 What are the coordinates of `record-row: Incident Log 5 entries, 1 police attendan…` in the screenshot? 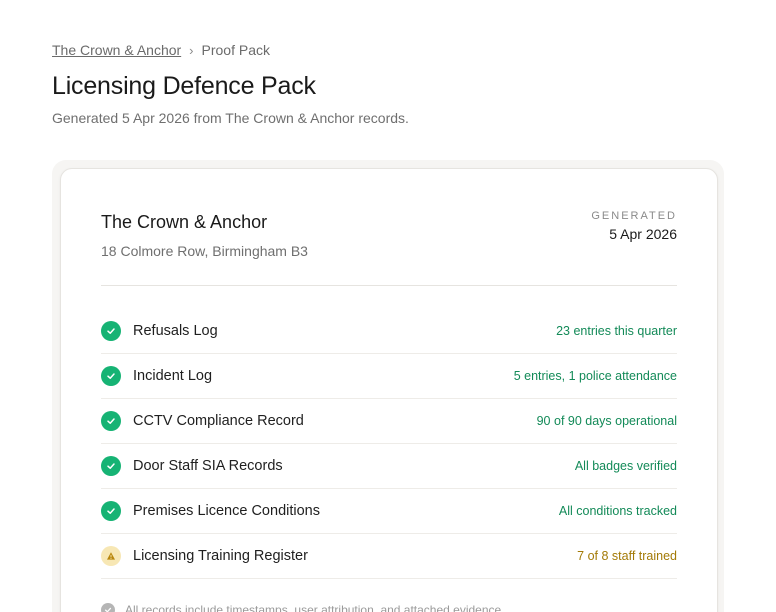 It's located at (389, 376).